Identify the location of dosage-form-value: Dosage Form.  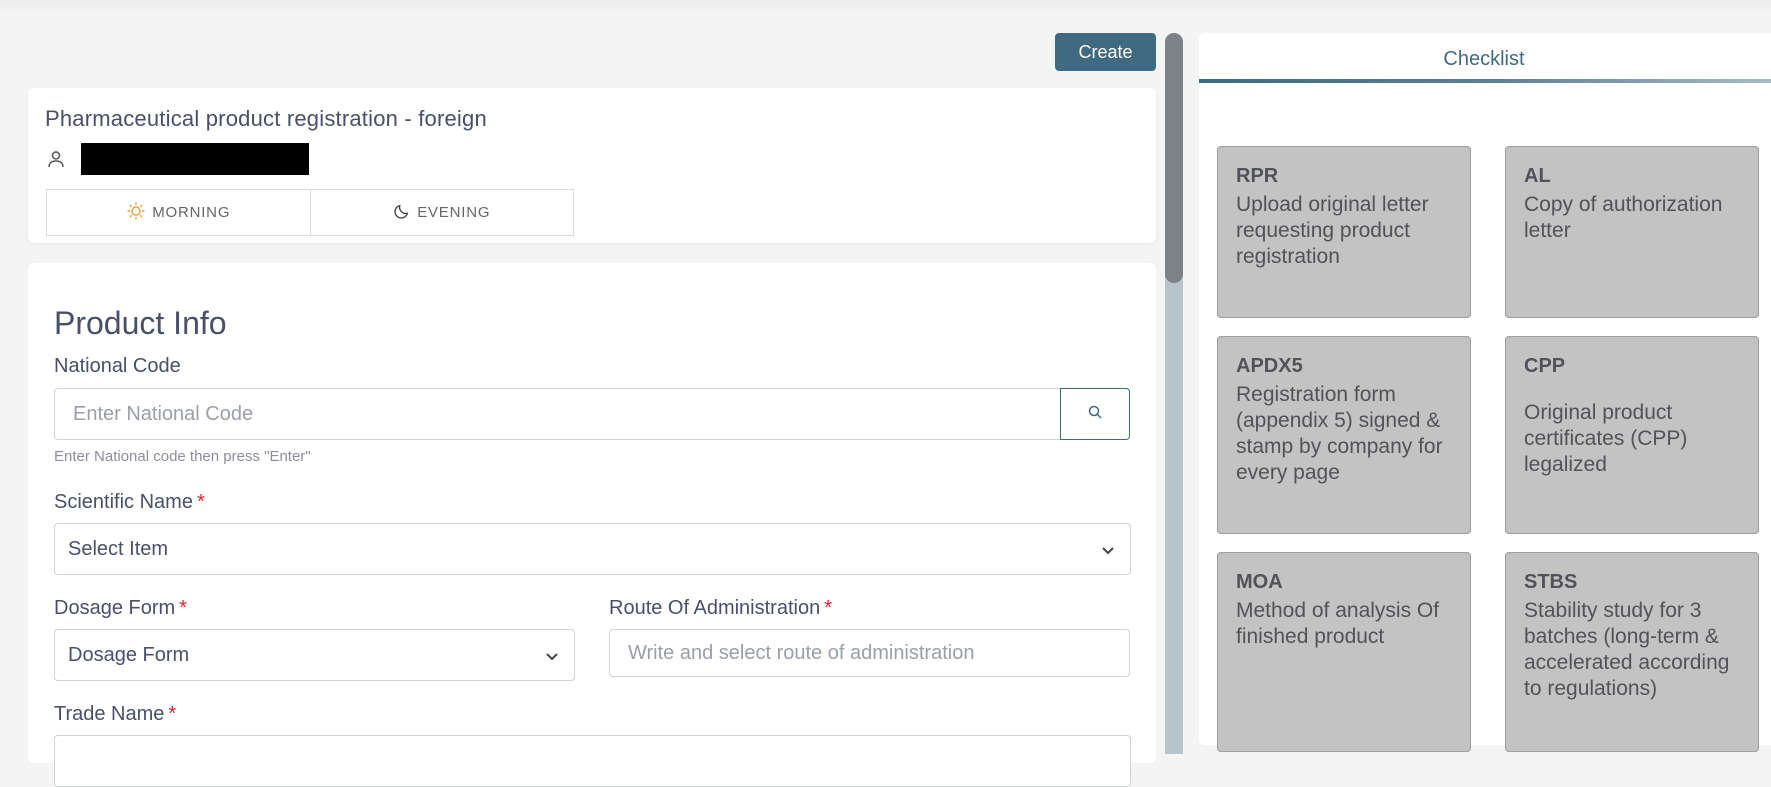
(129, 654).